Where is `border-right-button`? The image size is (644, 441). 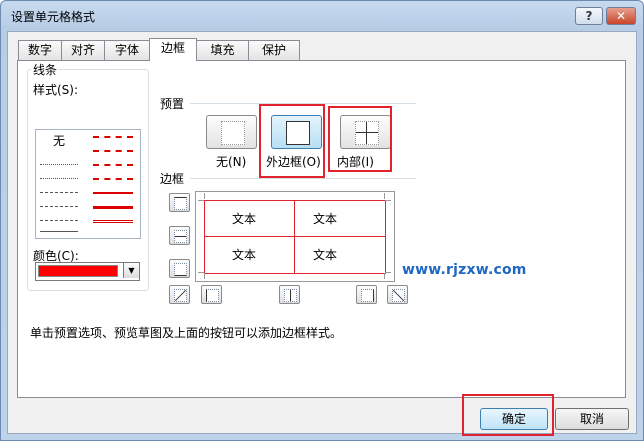 border-right-button is located at coordinates (366, 294).